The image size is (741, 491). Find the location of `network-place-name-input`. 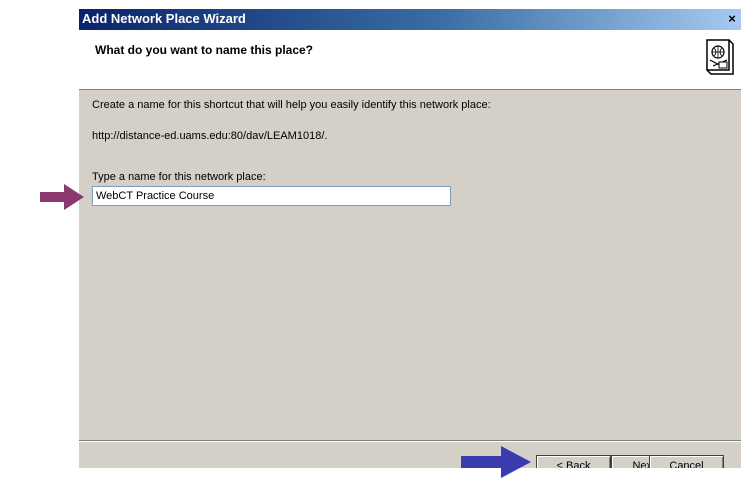

network-place-name-input is located at coordinates (271, 196).